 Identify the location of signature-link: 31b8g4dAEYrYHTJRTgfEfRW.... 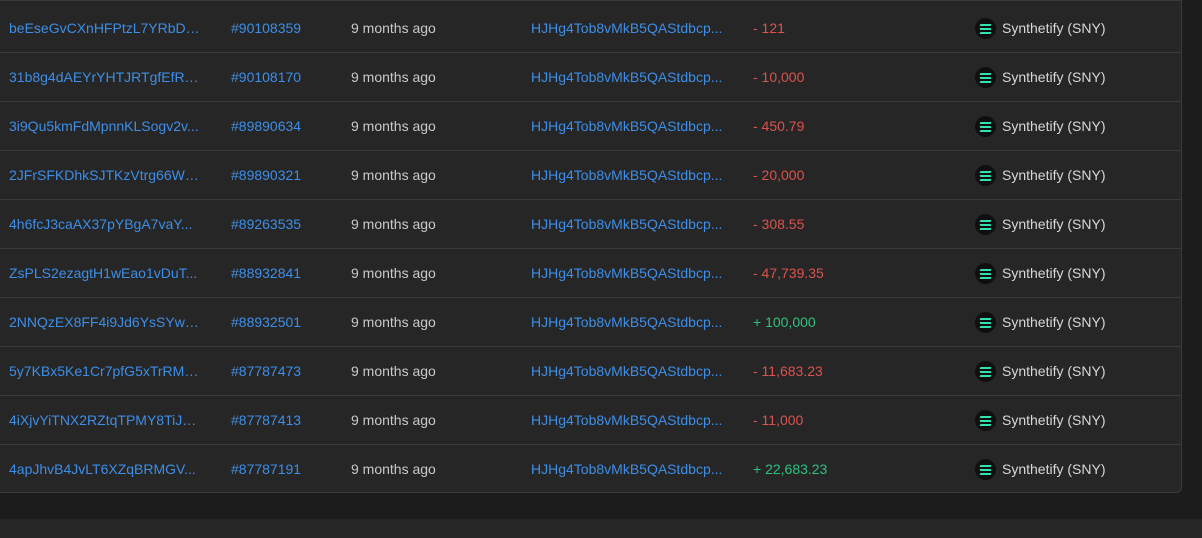
(105, 77).